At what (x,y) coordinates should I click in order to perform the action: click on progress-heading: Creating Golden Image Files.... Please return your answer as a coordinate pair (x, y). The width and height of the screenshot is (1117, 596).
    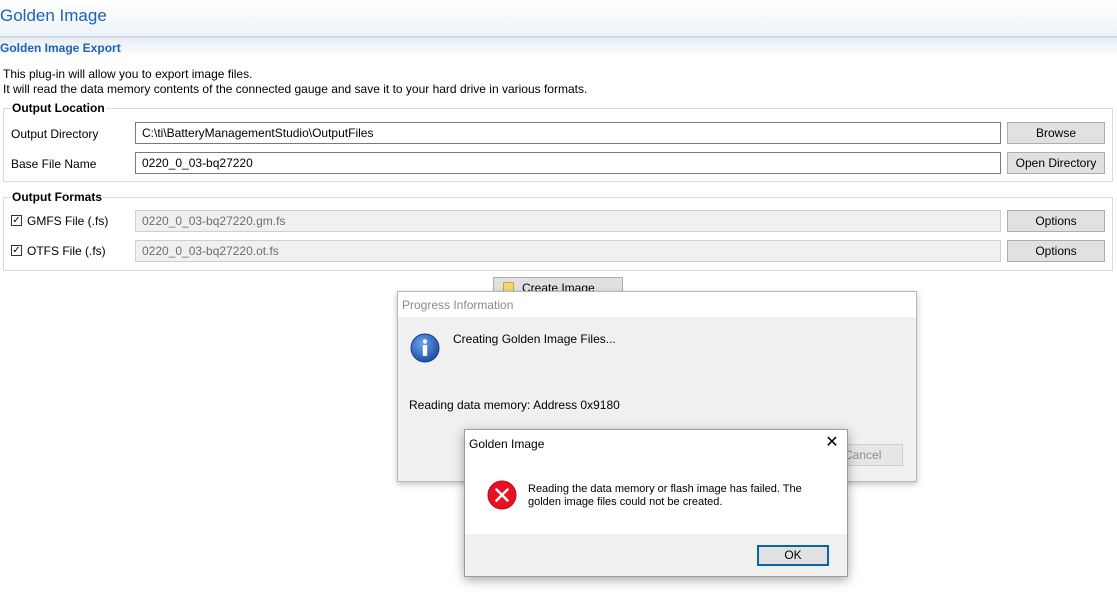
    Looking at the image, I should click on (534, 339).